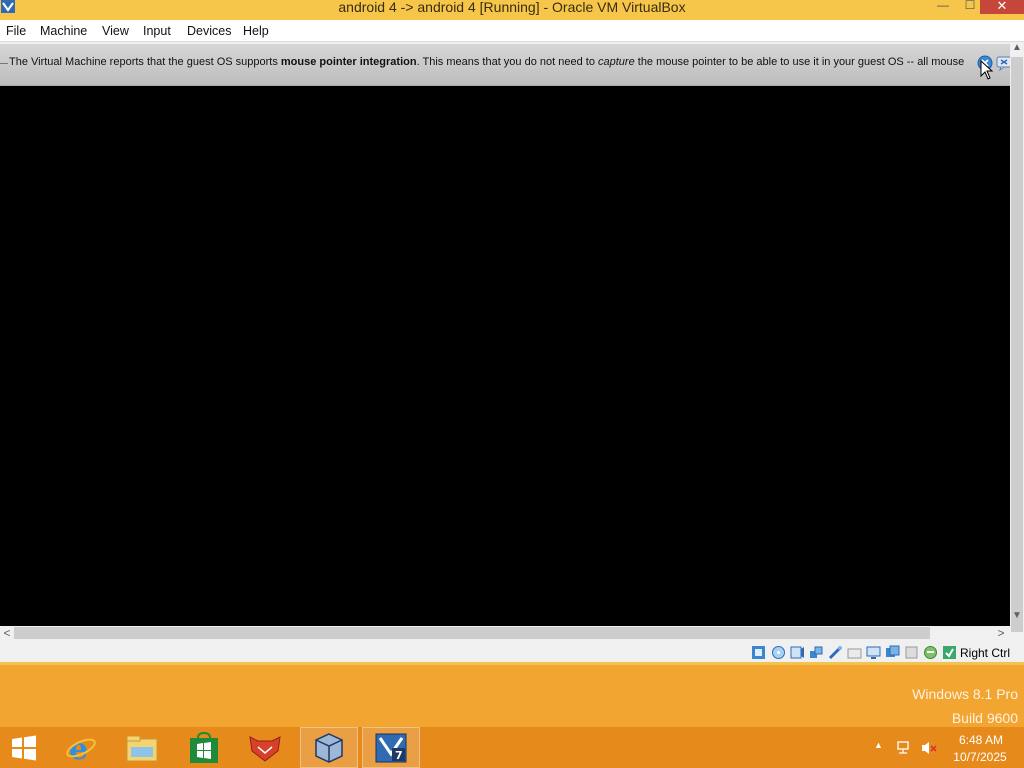 This screenshot has height=768, width=1024. Describe the element at coordinates (985, 653) in the screenshot. I see `host-key-label: Right Ctrl` at that location.